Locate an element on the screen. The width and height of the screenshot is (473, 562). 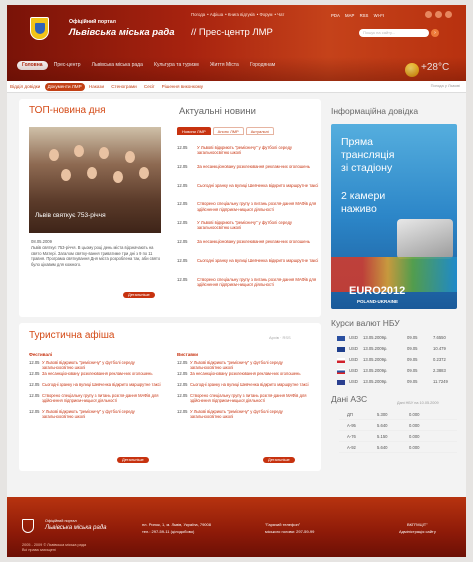
sitemap-icon is located at coordinates (448, 14).